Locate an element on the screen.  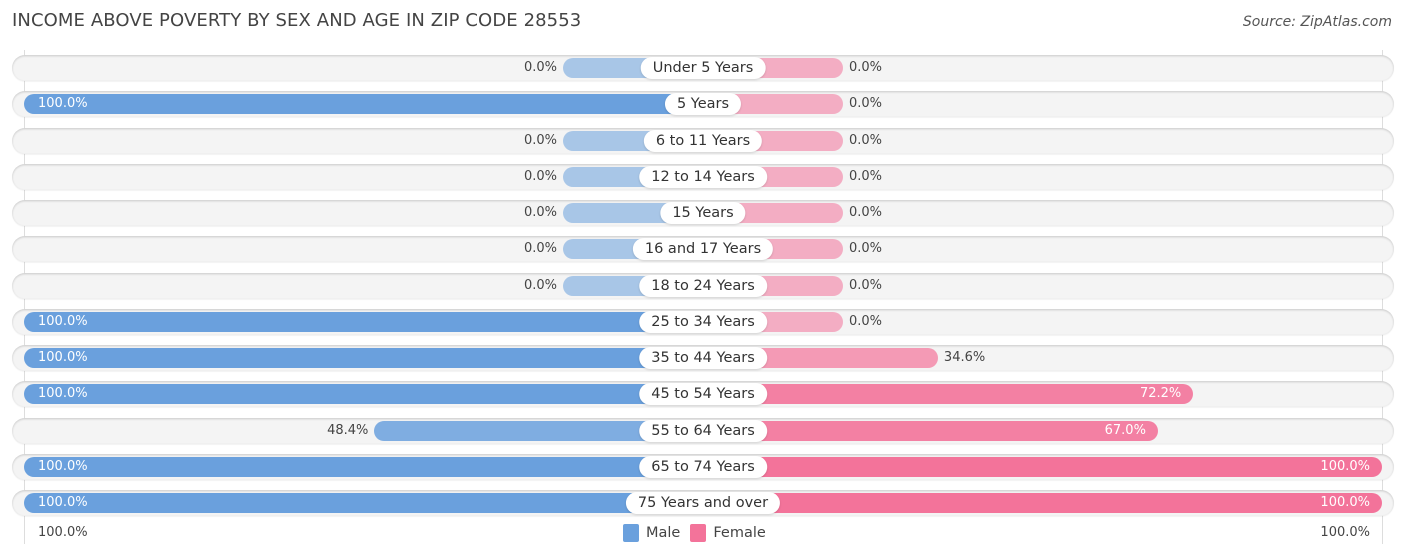
category-label: 65 to 74 Years is located at coordinates (703, 466).